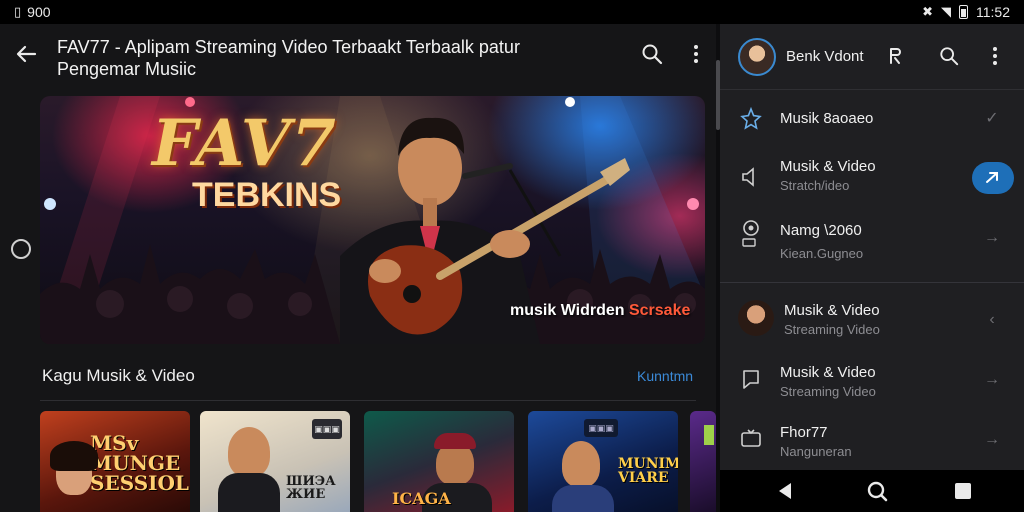 This screenshot has width=1024, height=512. What do you see at coordinates (877, 491) in the screenshot?
I see `nav-search-icon` at bounding box center [877, 491].